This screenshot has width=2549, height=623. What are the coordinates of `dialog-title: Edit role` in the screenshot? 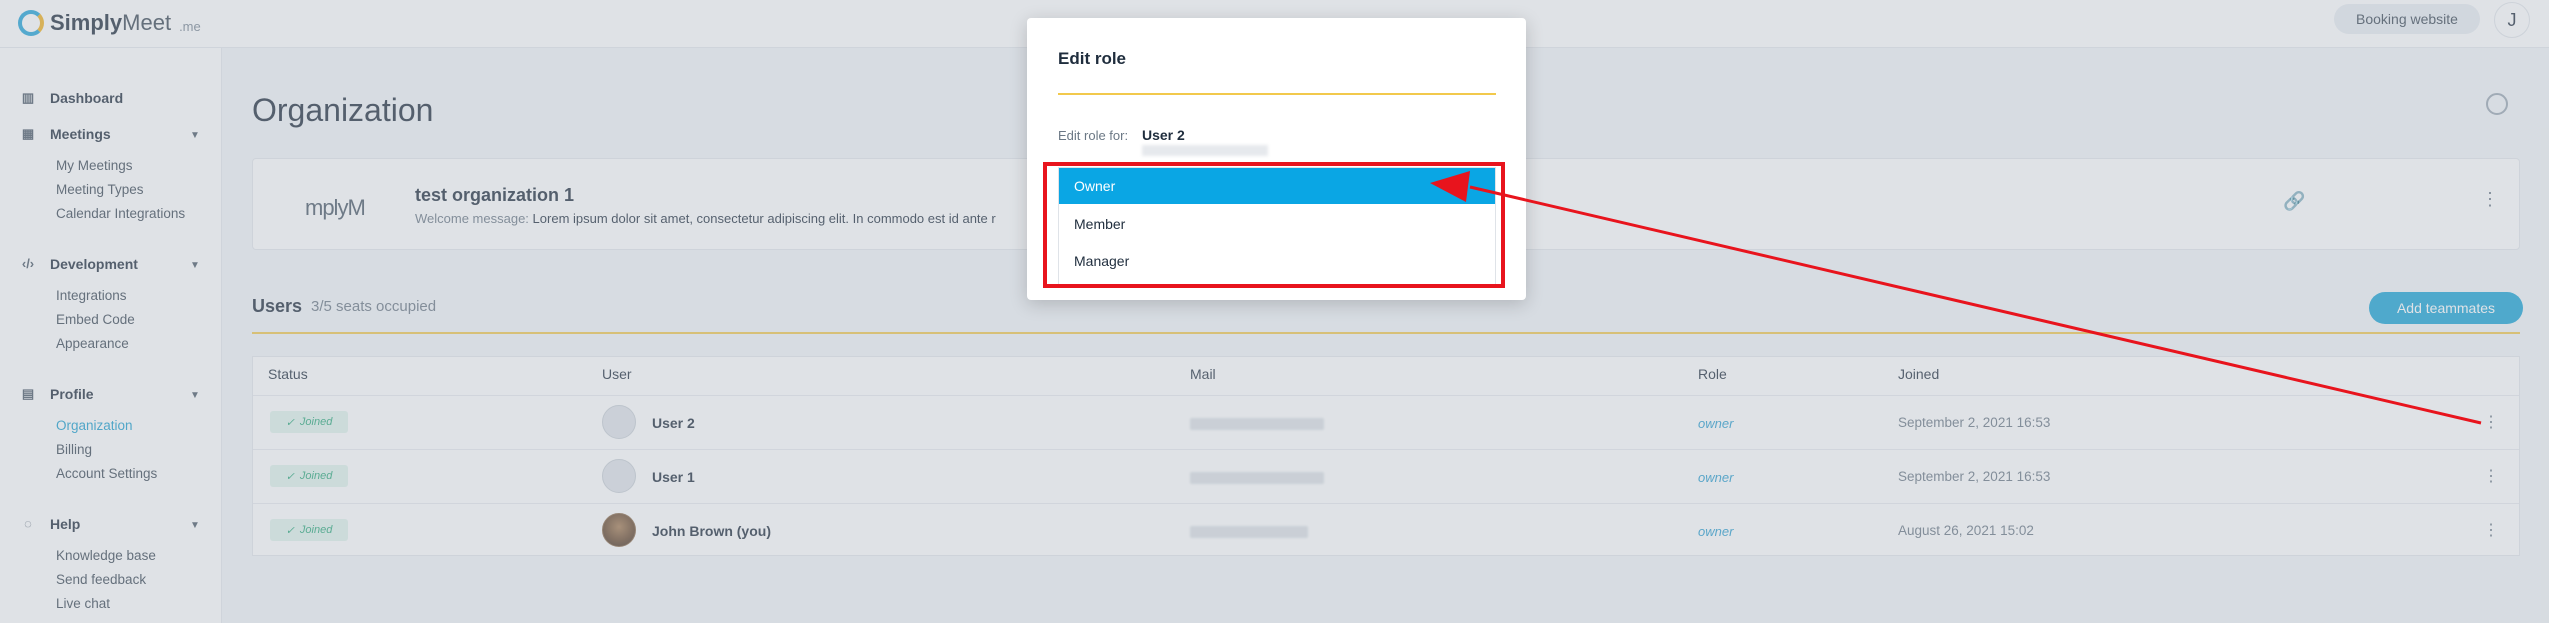 It's located at (1092, 58).